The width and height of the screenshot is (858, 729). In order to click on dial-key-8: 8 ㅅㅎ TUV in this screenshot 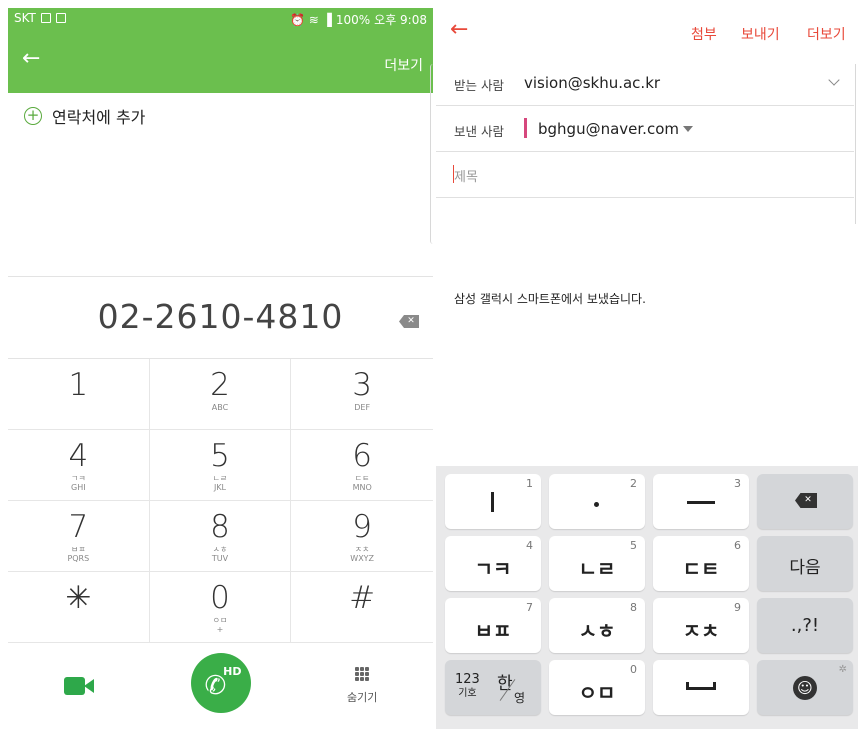, I will do `click(220, 536)`.